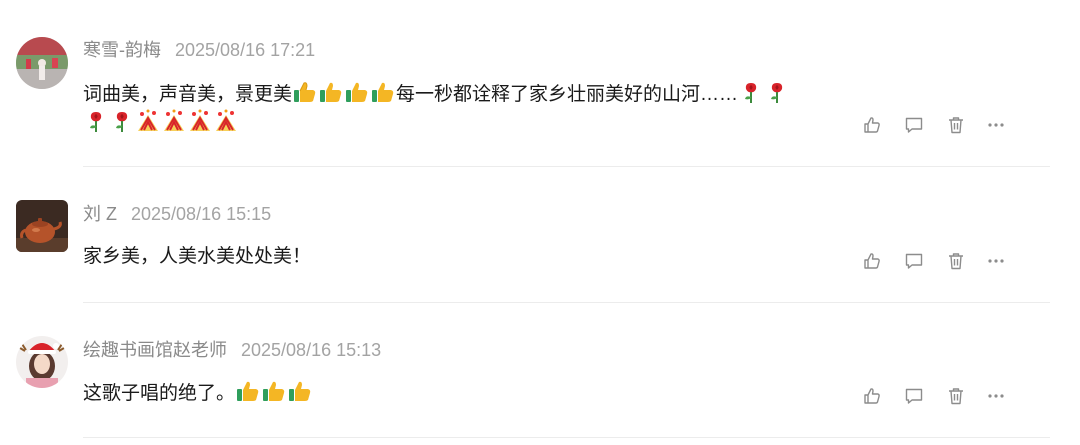 The image size is (1080, 445). Describe the element at coordinates (245, 50) in the screenshot. I see `timestamp: 2025/08/16 17:21` at that location.